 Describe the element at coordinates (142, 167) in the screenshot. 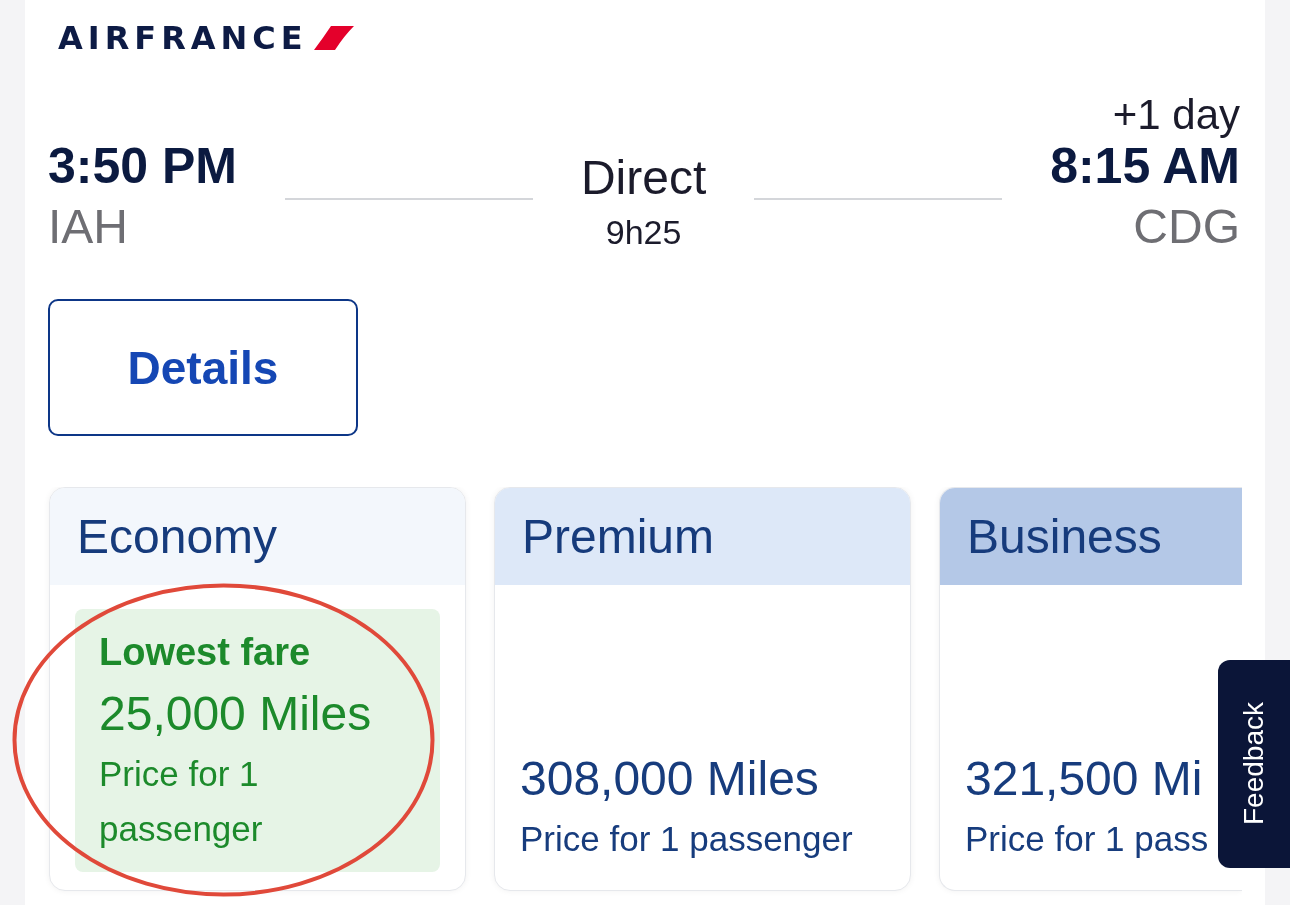

I see `departure-time: 3:50 PM` at that location.